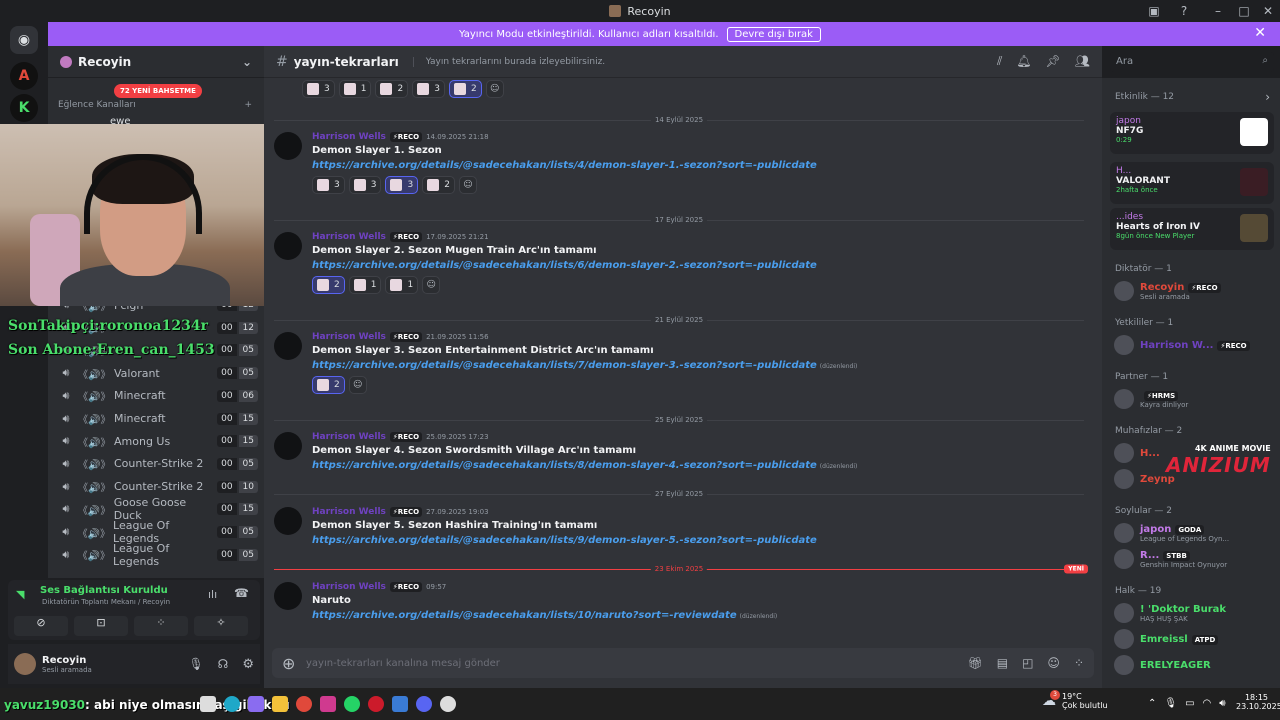  I want to click on server-header: Recoyin ⌄, so click(156, 62).